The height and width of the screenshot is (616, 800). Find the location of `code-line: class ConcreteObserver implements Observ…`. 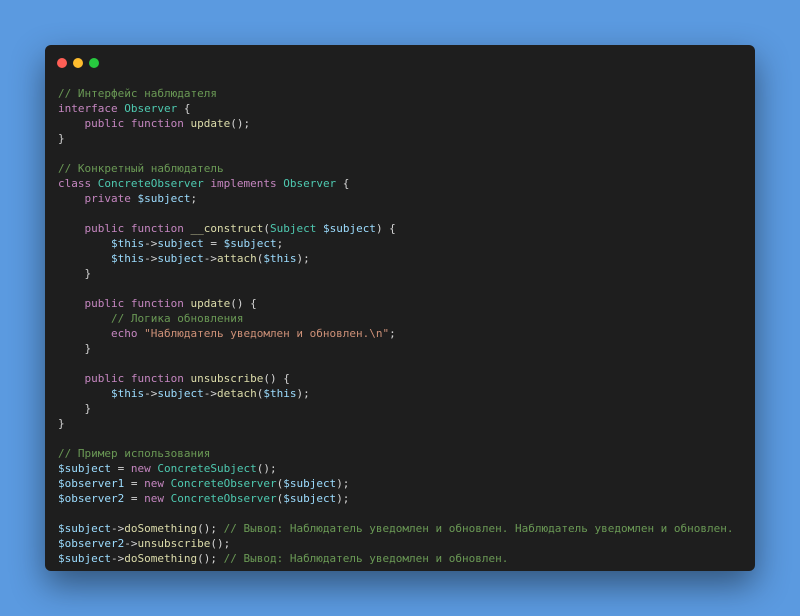

code-line: class ConcreteObserver implements Observ… is located at coordinates (396, 183).